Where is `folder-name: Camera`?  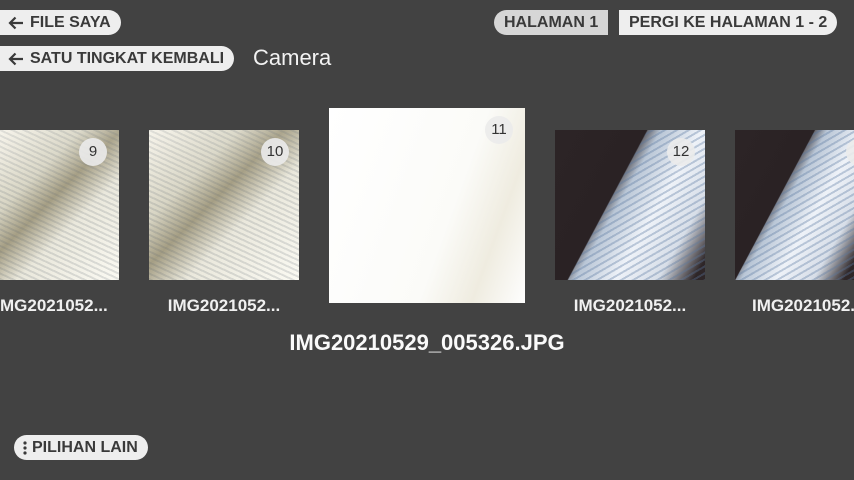
folder-name: Camera is located at coordinates (292, 57).